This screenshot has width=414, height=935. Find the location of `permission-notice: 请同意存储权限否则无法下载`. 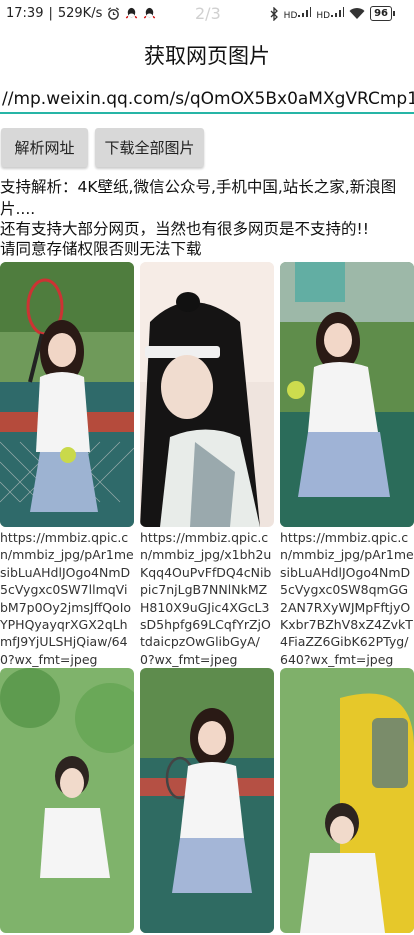

permission-notice: 请同意存储权限否则无法下载 is located at coordinates (101, 249).